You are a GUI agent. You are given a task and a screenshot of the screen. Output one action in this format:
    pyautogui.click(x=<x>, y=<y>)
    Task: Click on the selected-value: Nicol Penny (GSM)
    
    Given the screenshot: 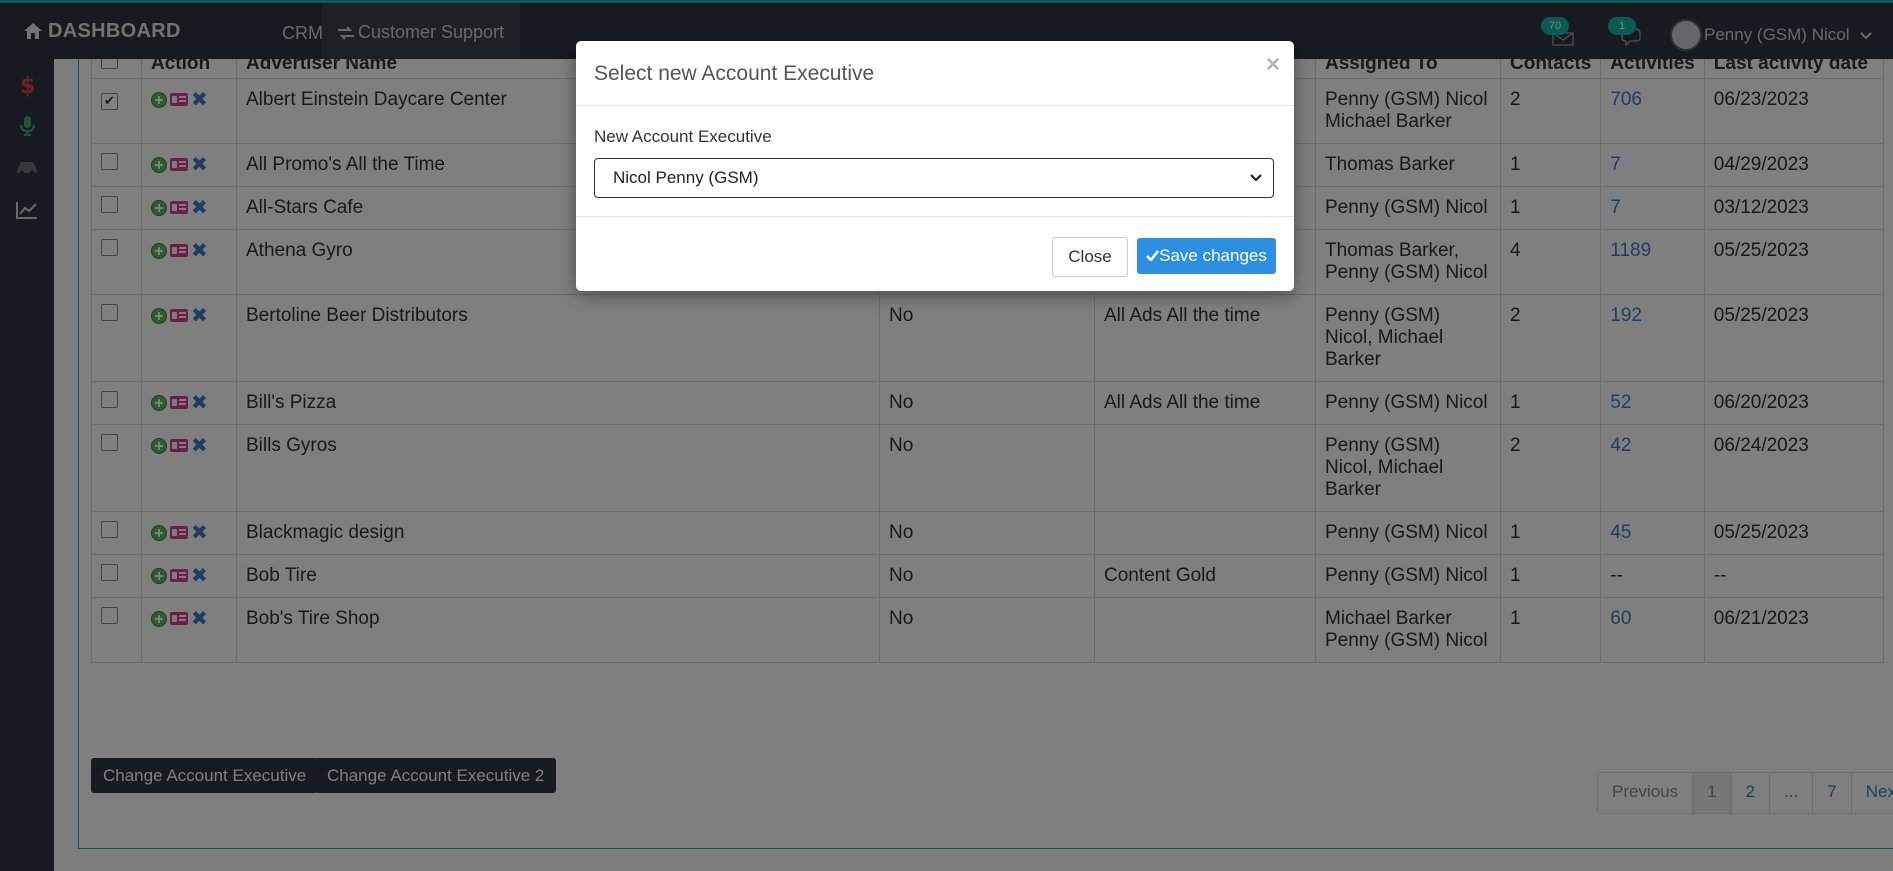 What is the action you would take?
    pyautogui.click(x=686, y=177)
    